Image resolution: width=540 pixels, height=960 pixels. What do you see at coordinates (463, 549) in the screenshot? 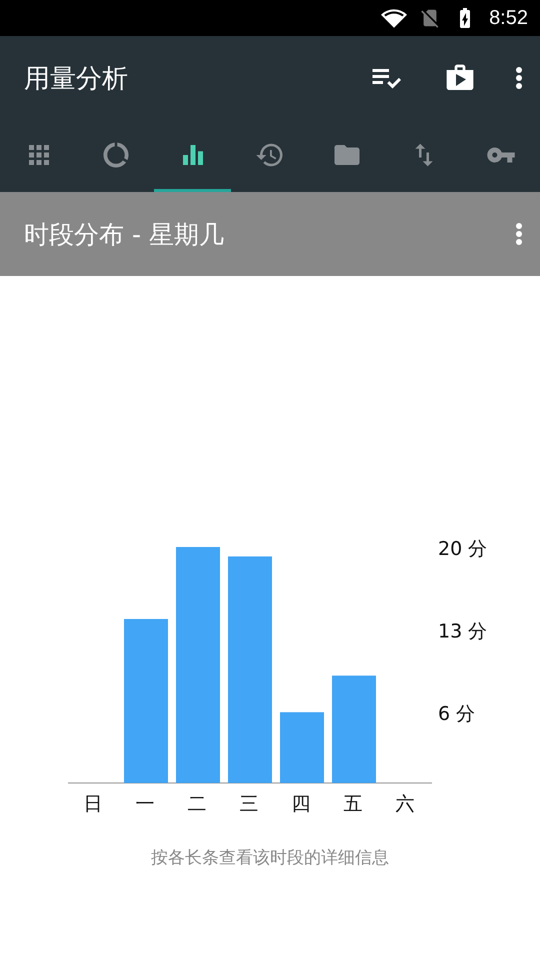
I see `tick-label: 20 分` at bounding box center [463, 549].